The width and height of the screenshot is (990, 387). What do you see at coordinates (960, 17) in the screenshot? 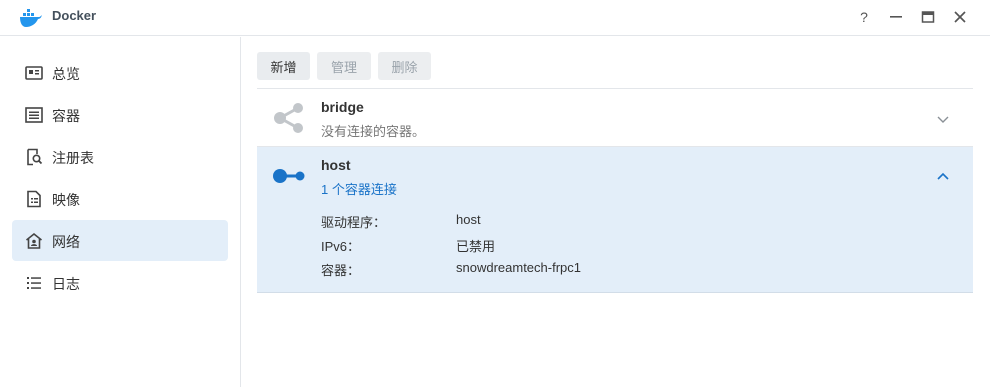
I see `close-icon` at bounding box center [960, 17].